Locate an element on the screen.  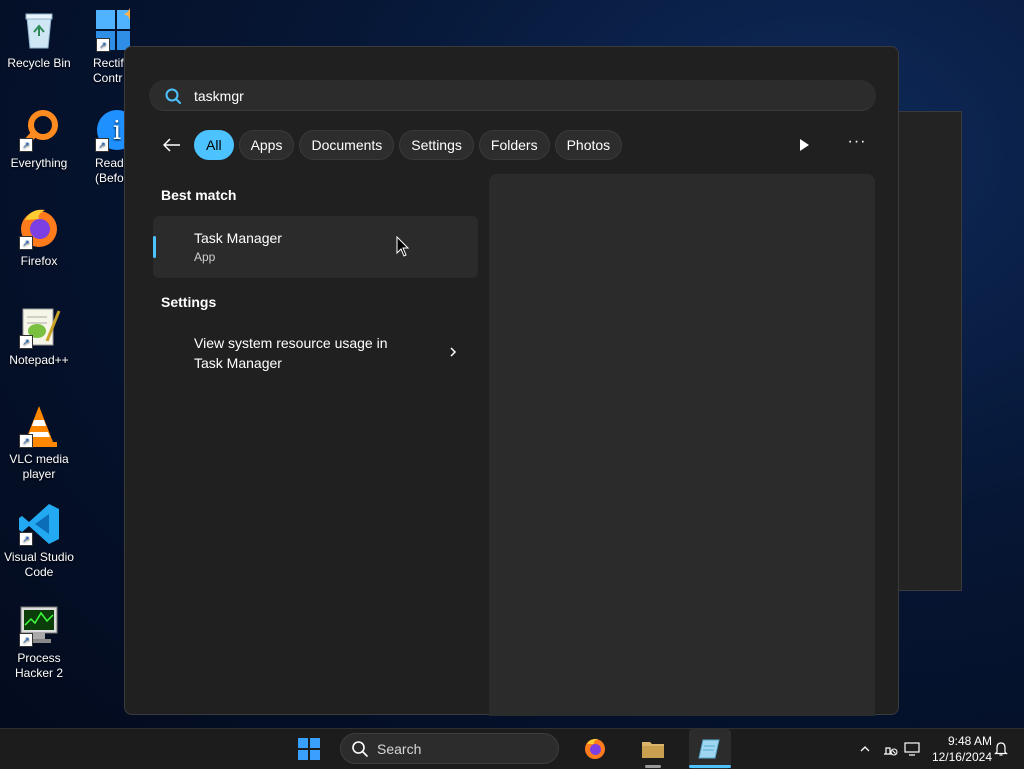
svg-text: i is located at coordinates (117, 131).